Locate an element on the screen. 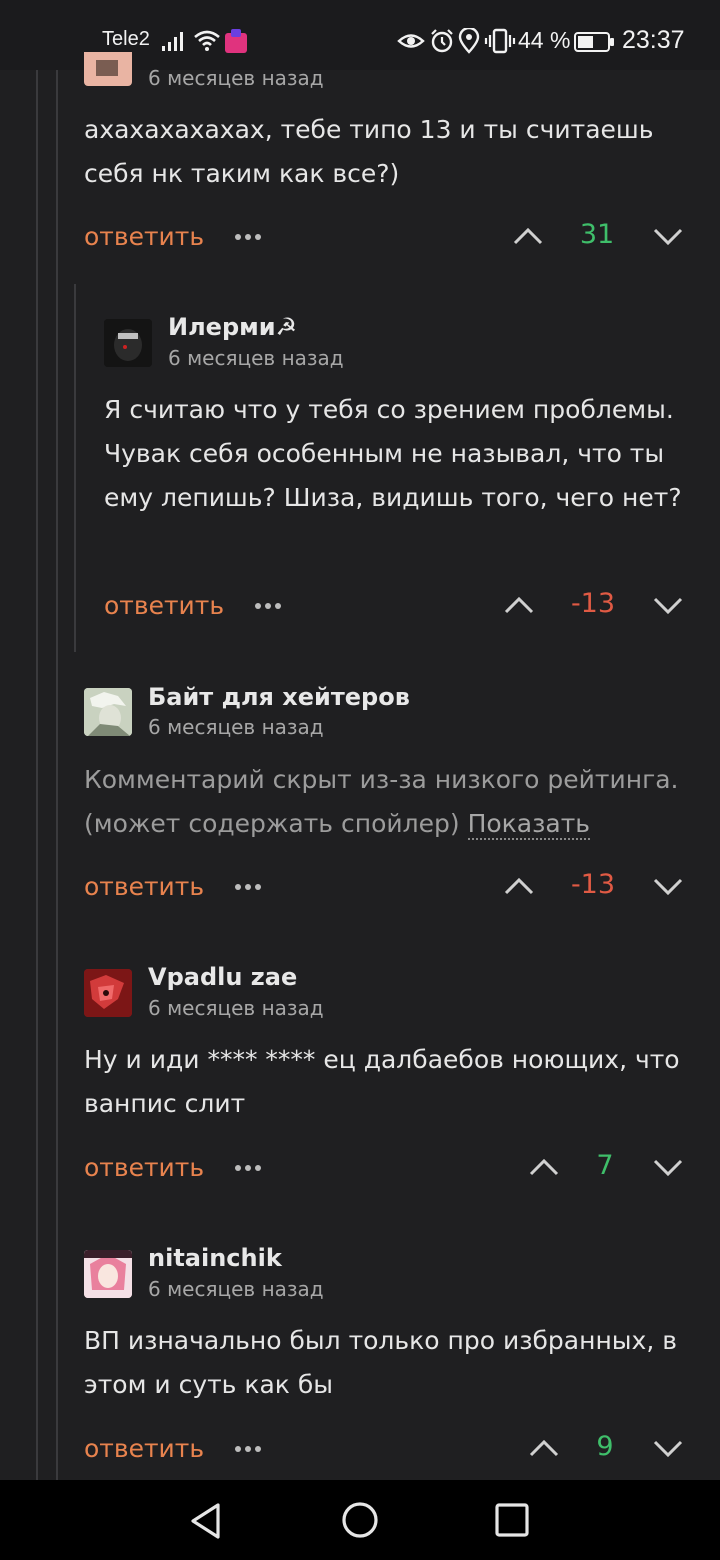  comment-author: nitainchik is located at coordinates (215, 1258).